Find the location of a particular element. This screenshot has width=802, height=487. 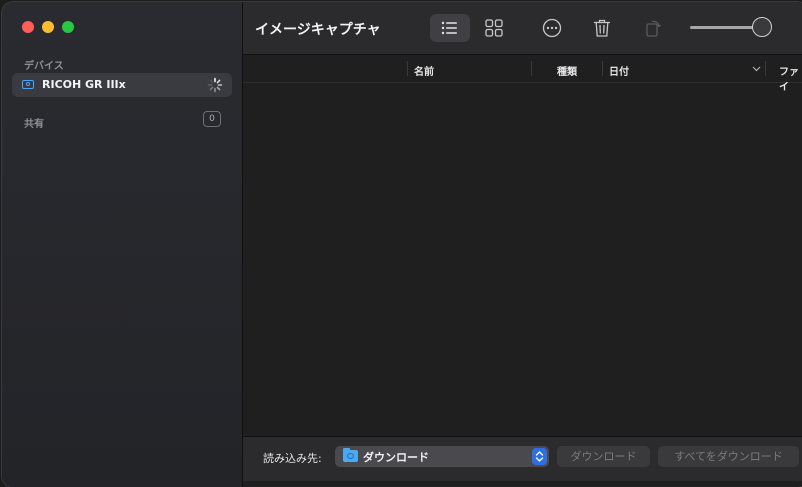

chevron-updown-icon is located at coordinates (539, 456).